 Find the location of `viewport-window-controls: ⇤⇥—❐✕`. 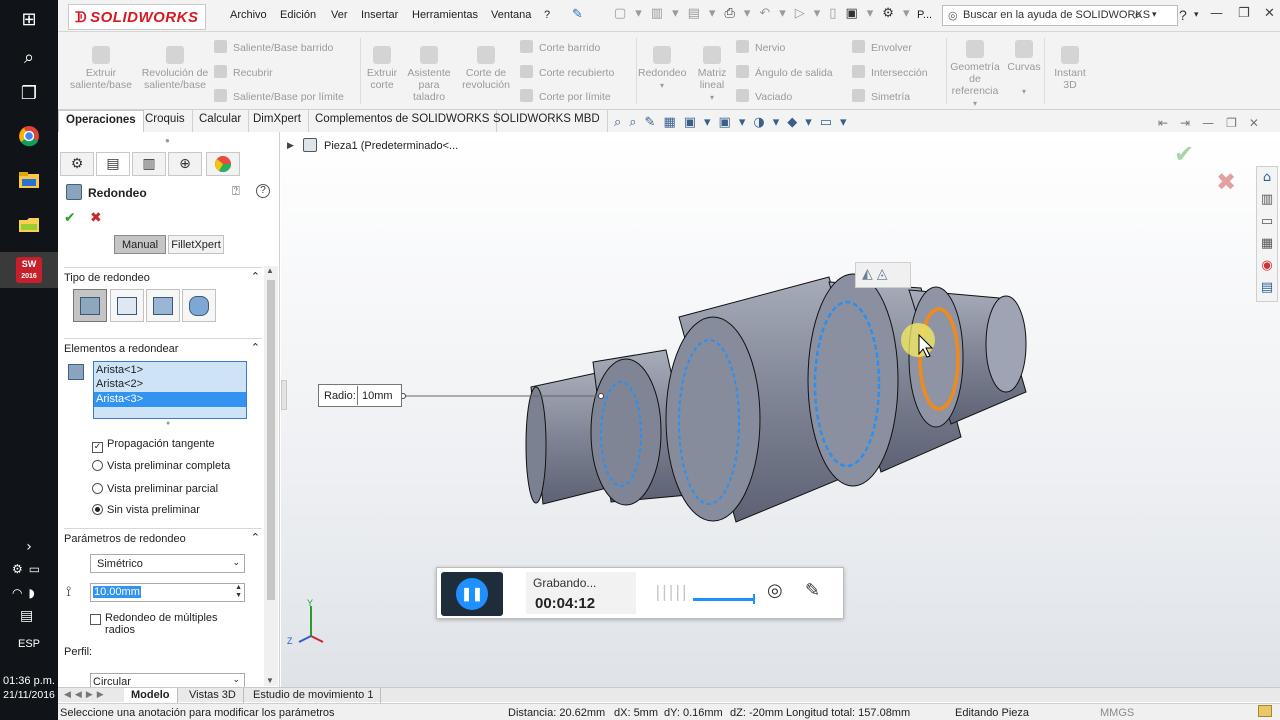

viewport-window-controls: ⇤⇥—❐✕ is located at coordinates (1214, 123).